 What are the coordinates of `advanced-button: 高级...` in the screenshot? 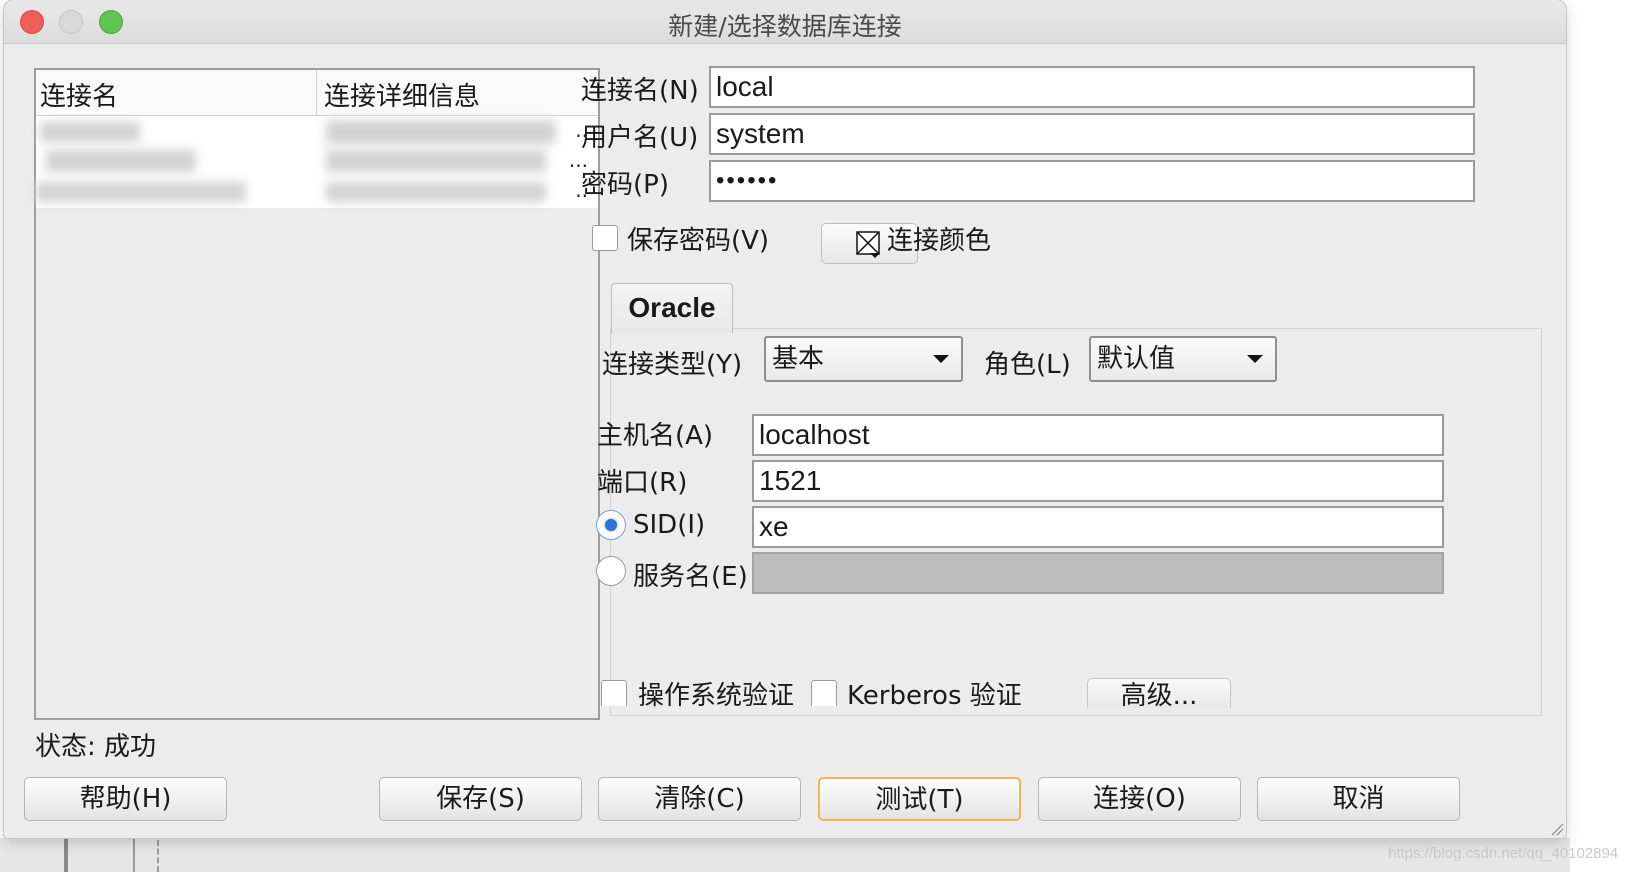 It's located at (1159, 693).